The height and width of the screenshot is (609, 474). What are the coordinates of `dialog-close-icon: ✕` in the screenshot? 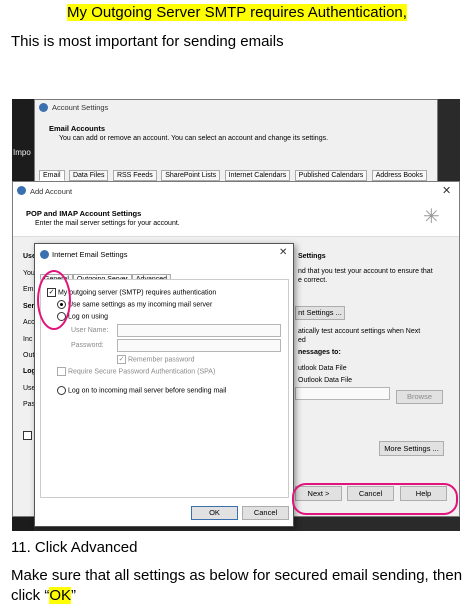 It's located at (283, 252).